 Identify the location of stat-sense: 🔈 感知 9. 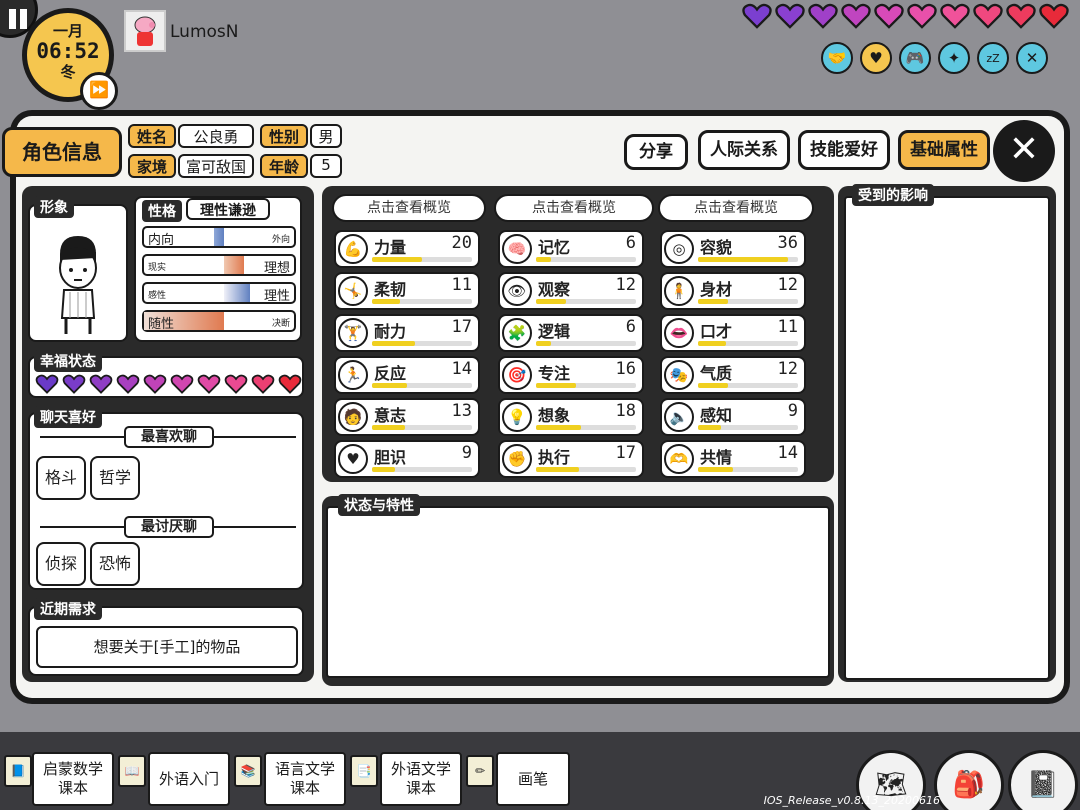
(733, 417).